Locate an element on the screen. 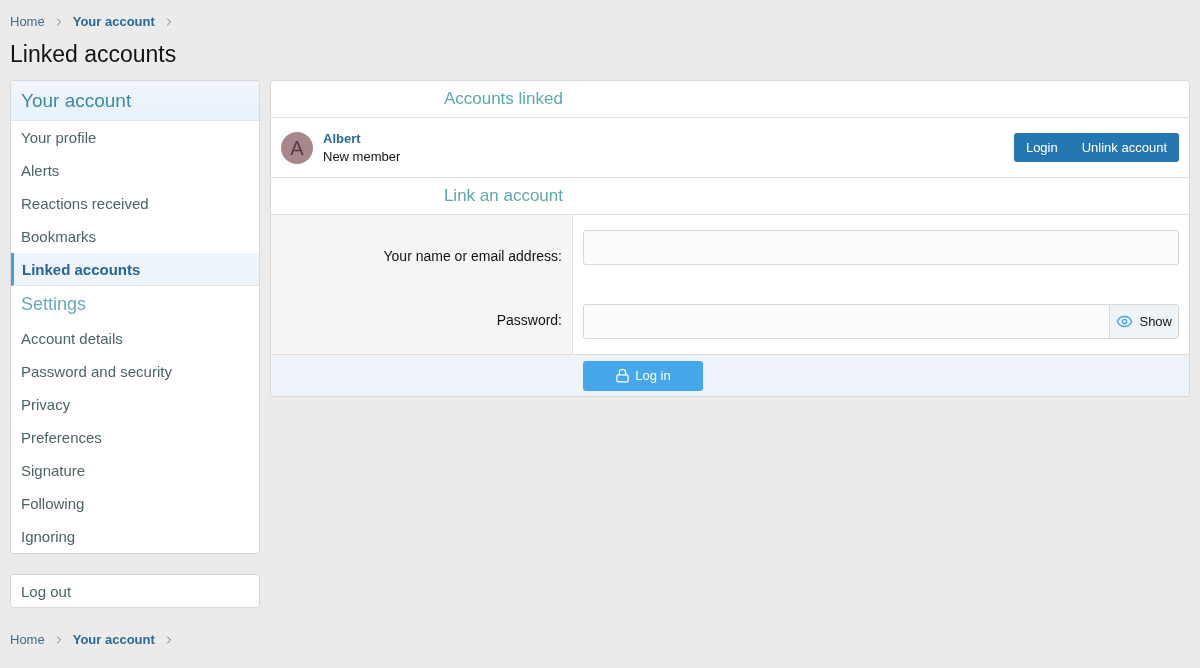 This screenshot has height=668, width=1200. field-label: Your name or email address: is located at coordinates (472, 257).